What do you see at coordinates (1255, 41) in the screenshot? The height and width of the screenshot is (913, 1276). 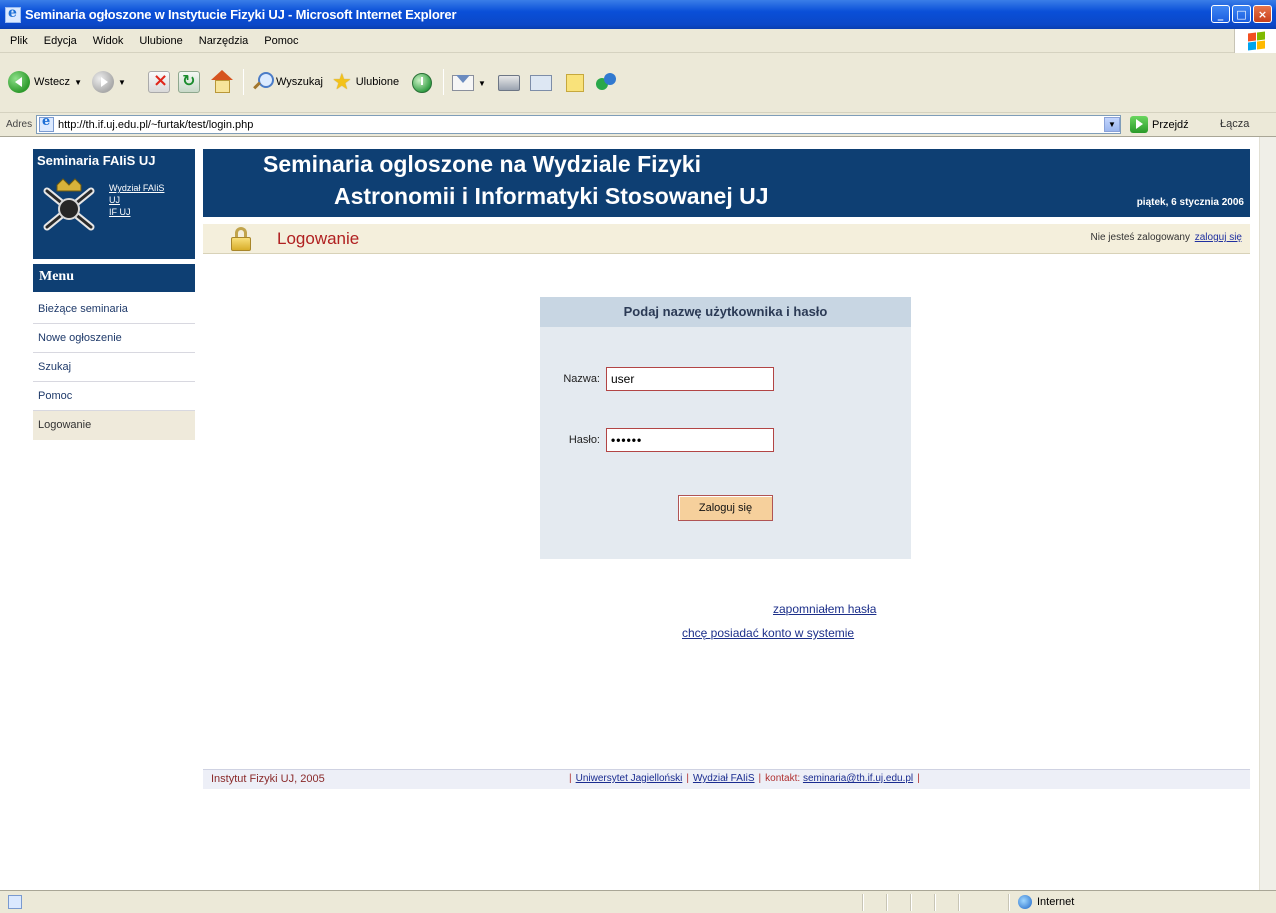 I see `windows-logo-icon` at bounding box center [1255, 41].